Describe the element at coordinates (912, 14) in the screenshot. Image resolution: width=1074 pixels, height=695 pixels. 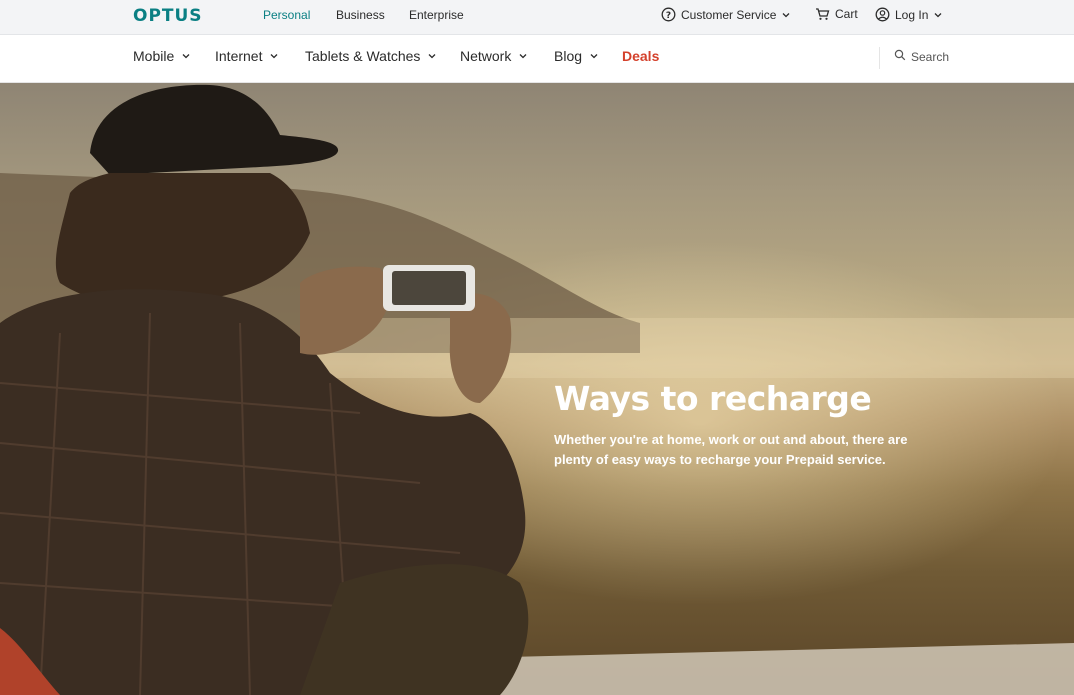
I see `login-label: Log In` at that location.